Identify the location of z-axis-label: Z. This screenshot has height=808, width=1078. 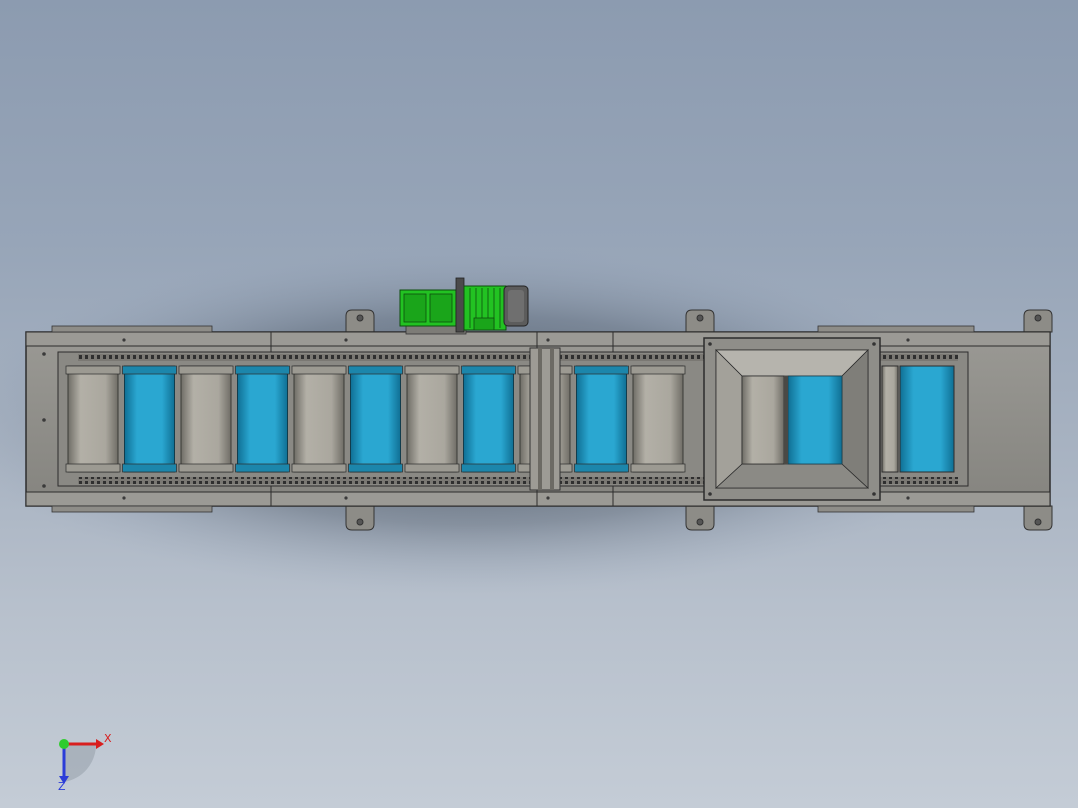
(62, 786).